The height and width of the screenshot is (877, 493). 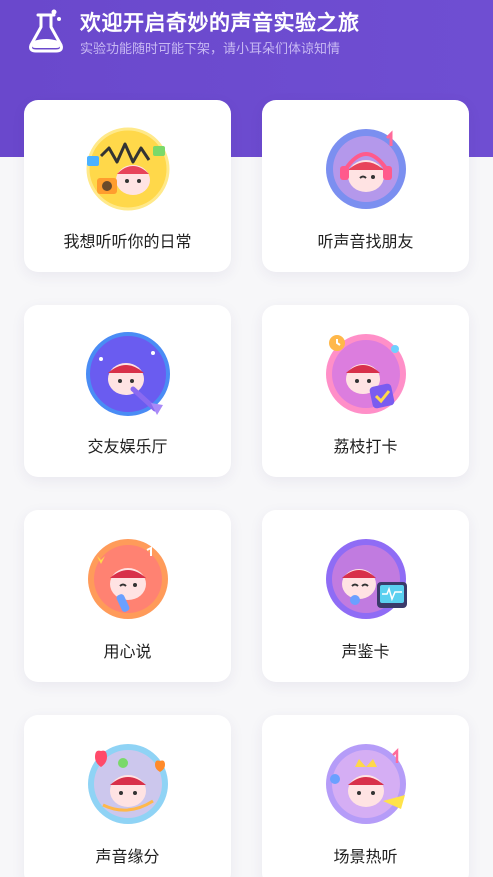 I want to click on card-label: 听声音找朋友, so click(x=365, y=241).